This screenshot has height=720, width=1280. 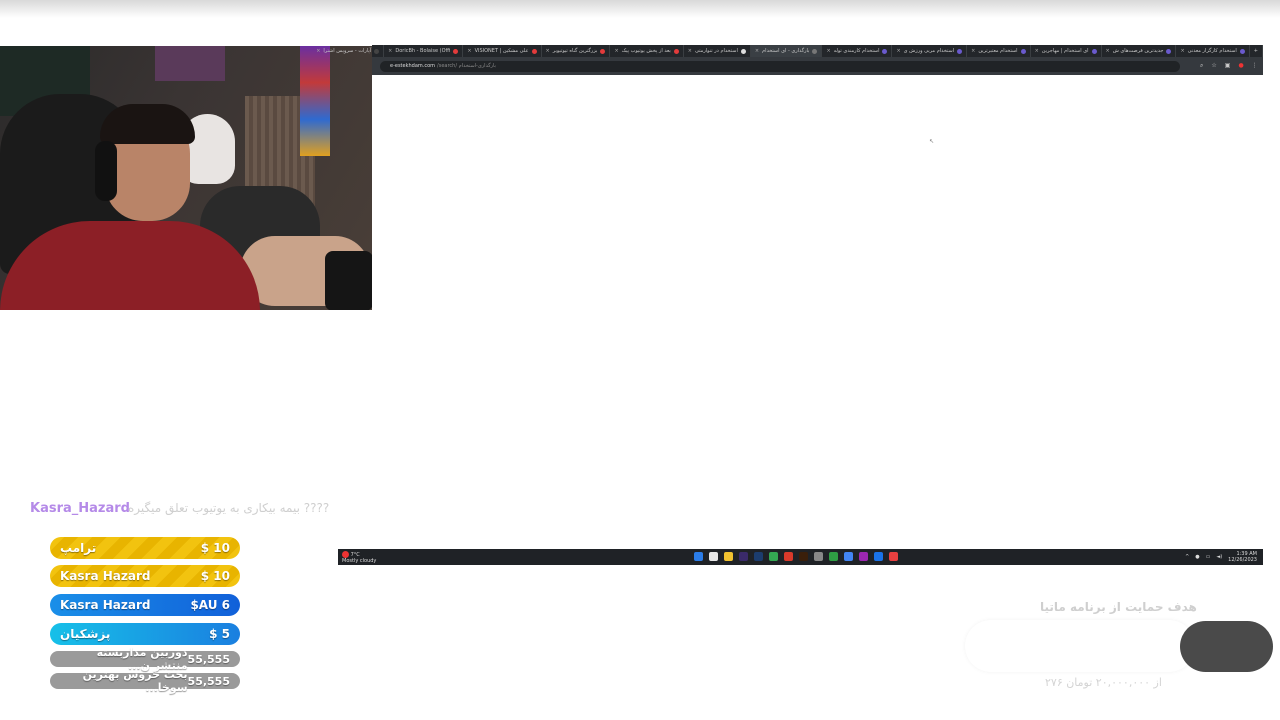 I want to click on donation-item: ترامپ $ 10, so click(x=145, y=548).